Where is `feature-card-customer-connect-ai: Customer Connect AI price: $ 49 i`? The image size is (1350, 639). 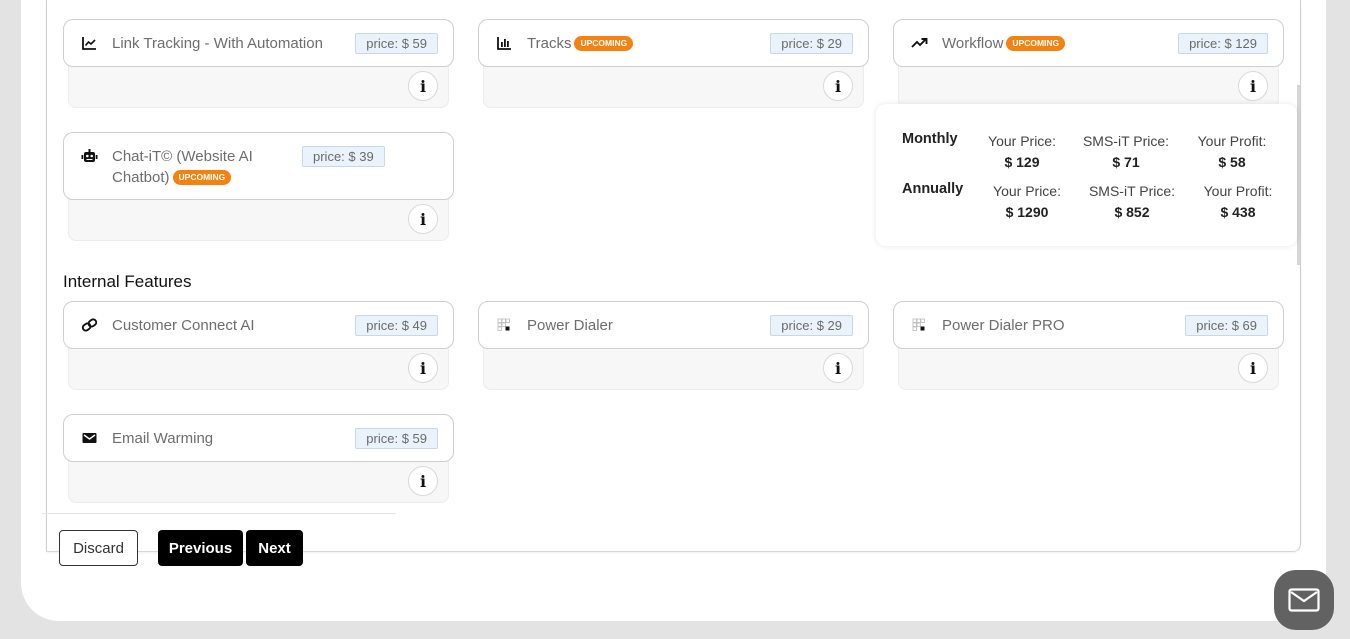
feature-card-customer-connect-ai: Customer Connect AI price: $ 49 i is located at coordinates (258, 345).